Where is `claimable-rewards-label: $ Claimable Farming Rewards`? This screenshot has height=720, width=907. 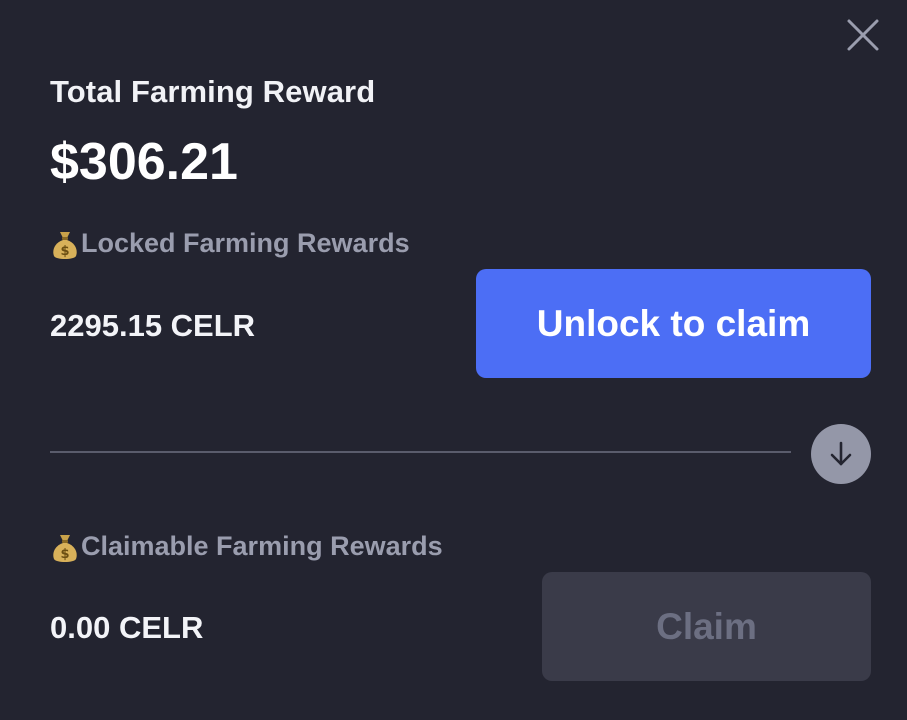 claimable-rewards-label: $ Claimable Farming Rewards is located at coordinates (246, 546).